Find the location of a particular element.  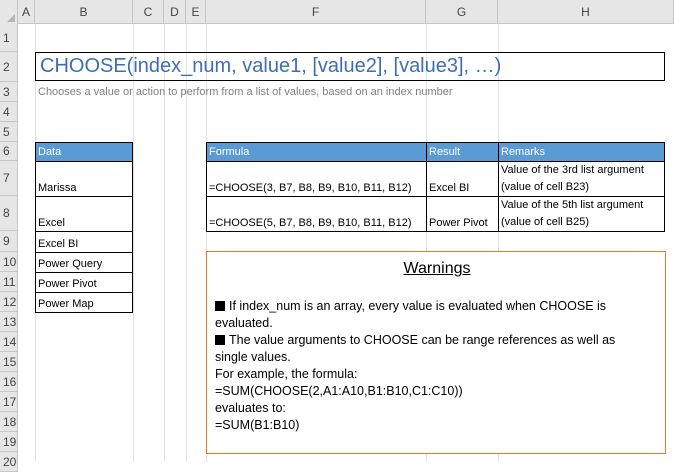

warning-line: single values. is located at coordinates (253, 357).